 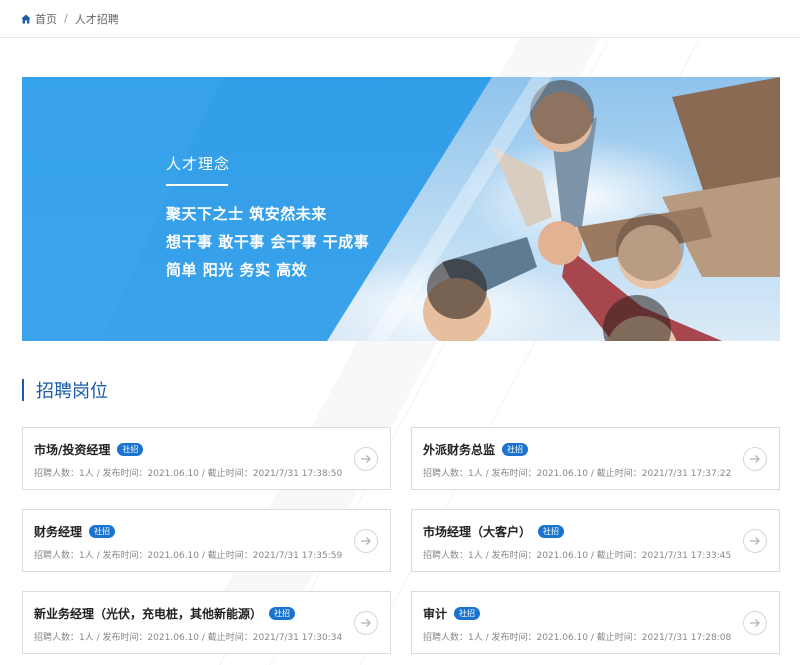 What do you see at coordinates (148, 613) in the screenshot?
I see `job-title: 新业务经理（光伏，充电桩，其他新能源）` at bounding box center [148, 613].